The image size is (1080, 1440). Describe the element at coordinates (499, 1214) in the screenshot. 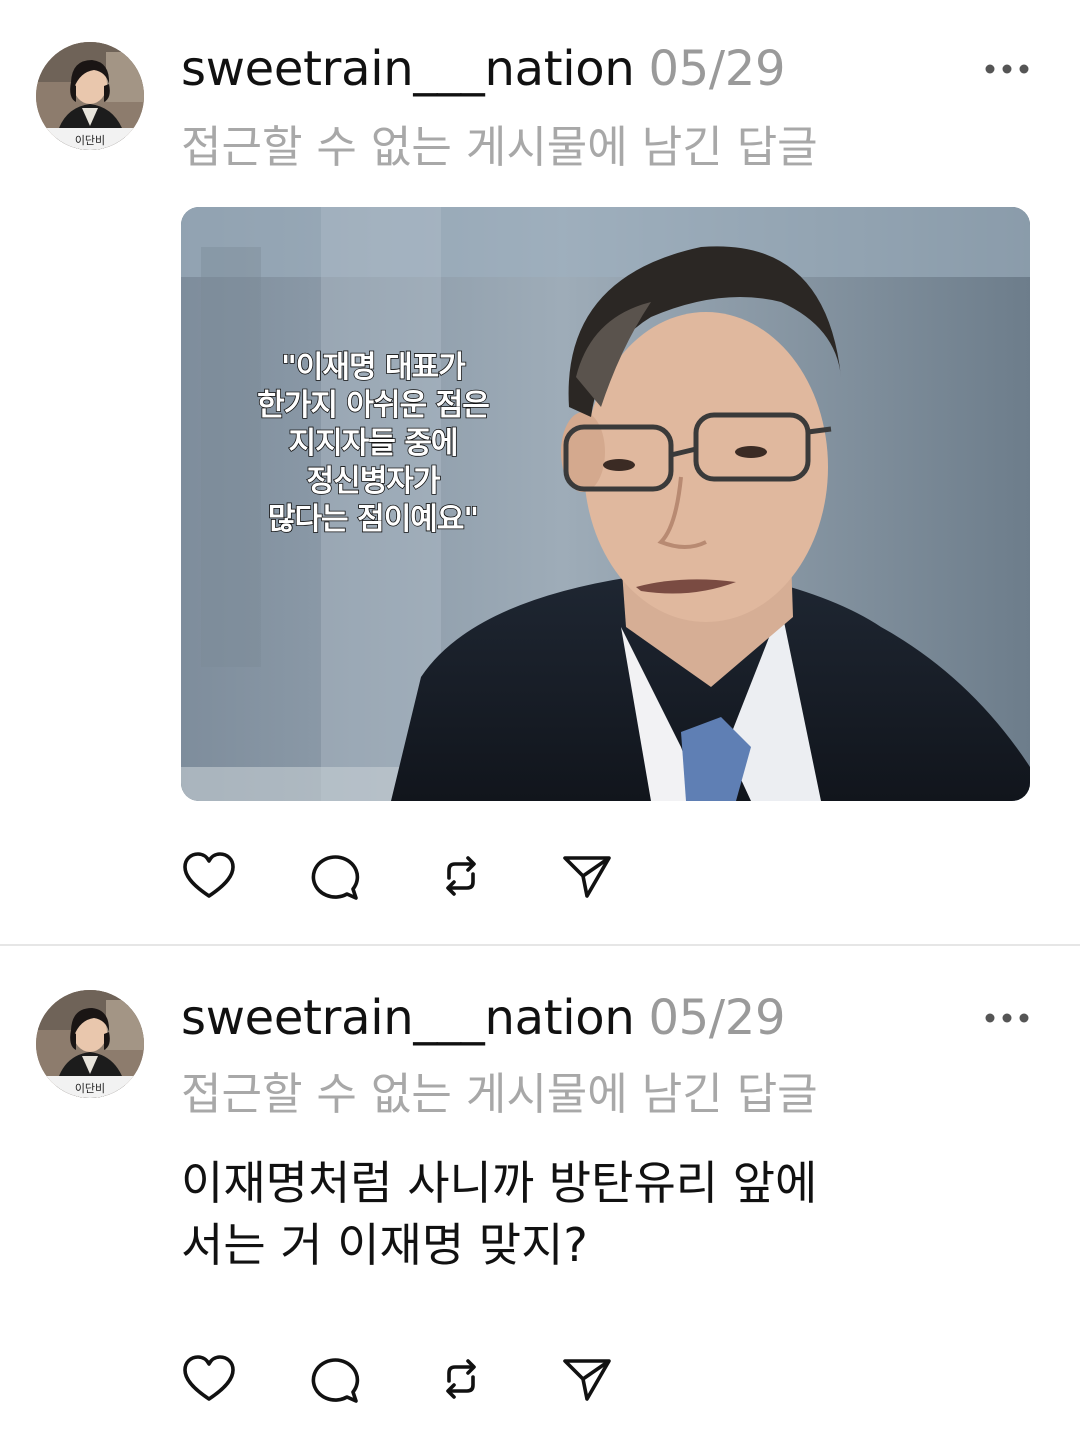

I see `post-text: 이재명처럼 사니까 방탄유리 앞에 서는 거 이재명 맞지?` at that location.